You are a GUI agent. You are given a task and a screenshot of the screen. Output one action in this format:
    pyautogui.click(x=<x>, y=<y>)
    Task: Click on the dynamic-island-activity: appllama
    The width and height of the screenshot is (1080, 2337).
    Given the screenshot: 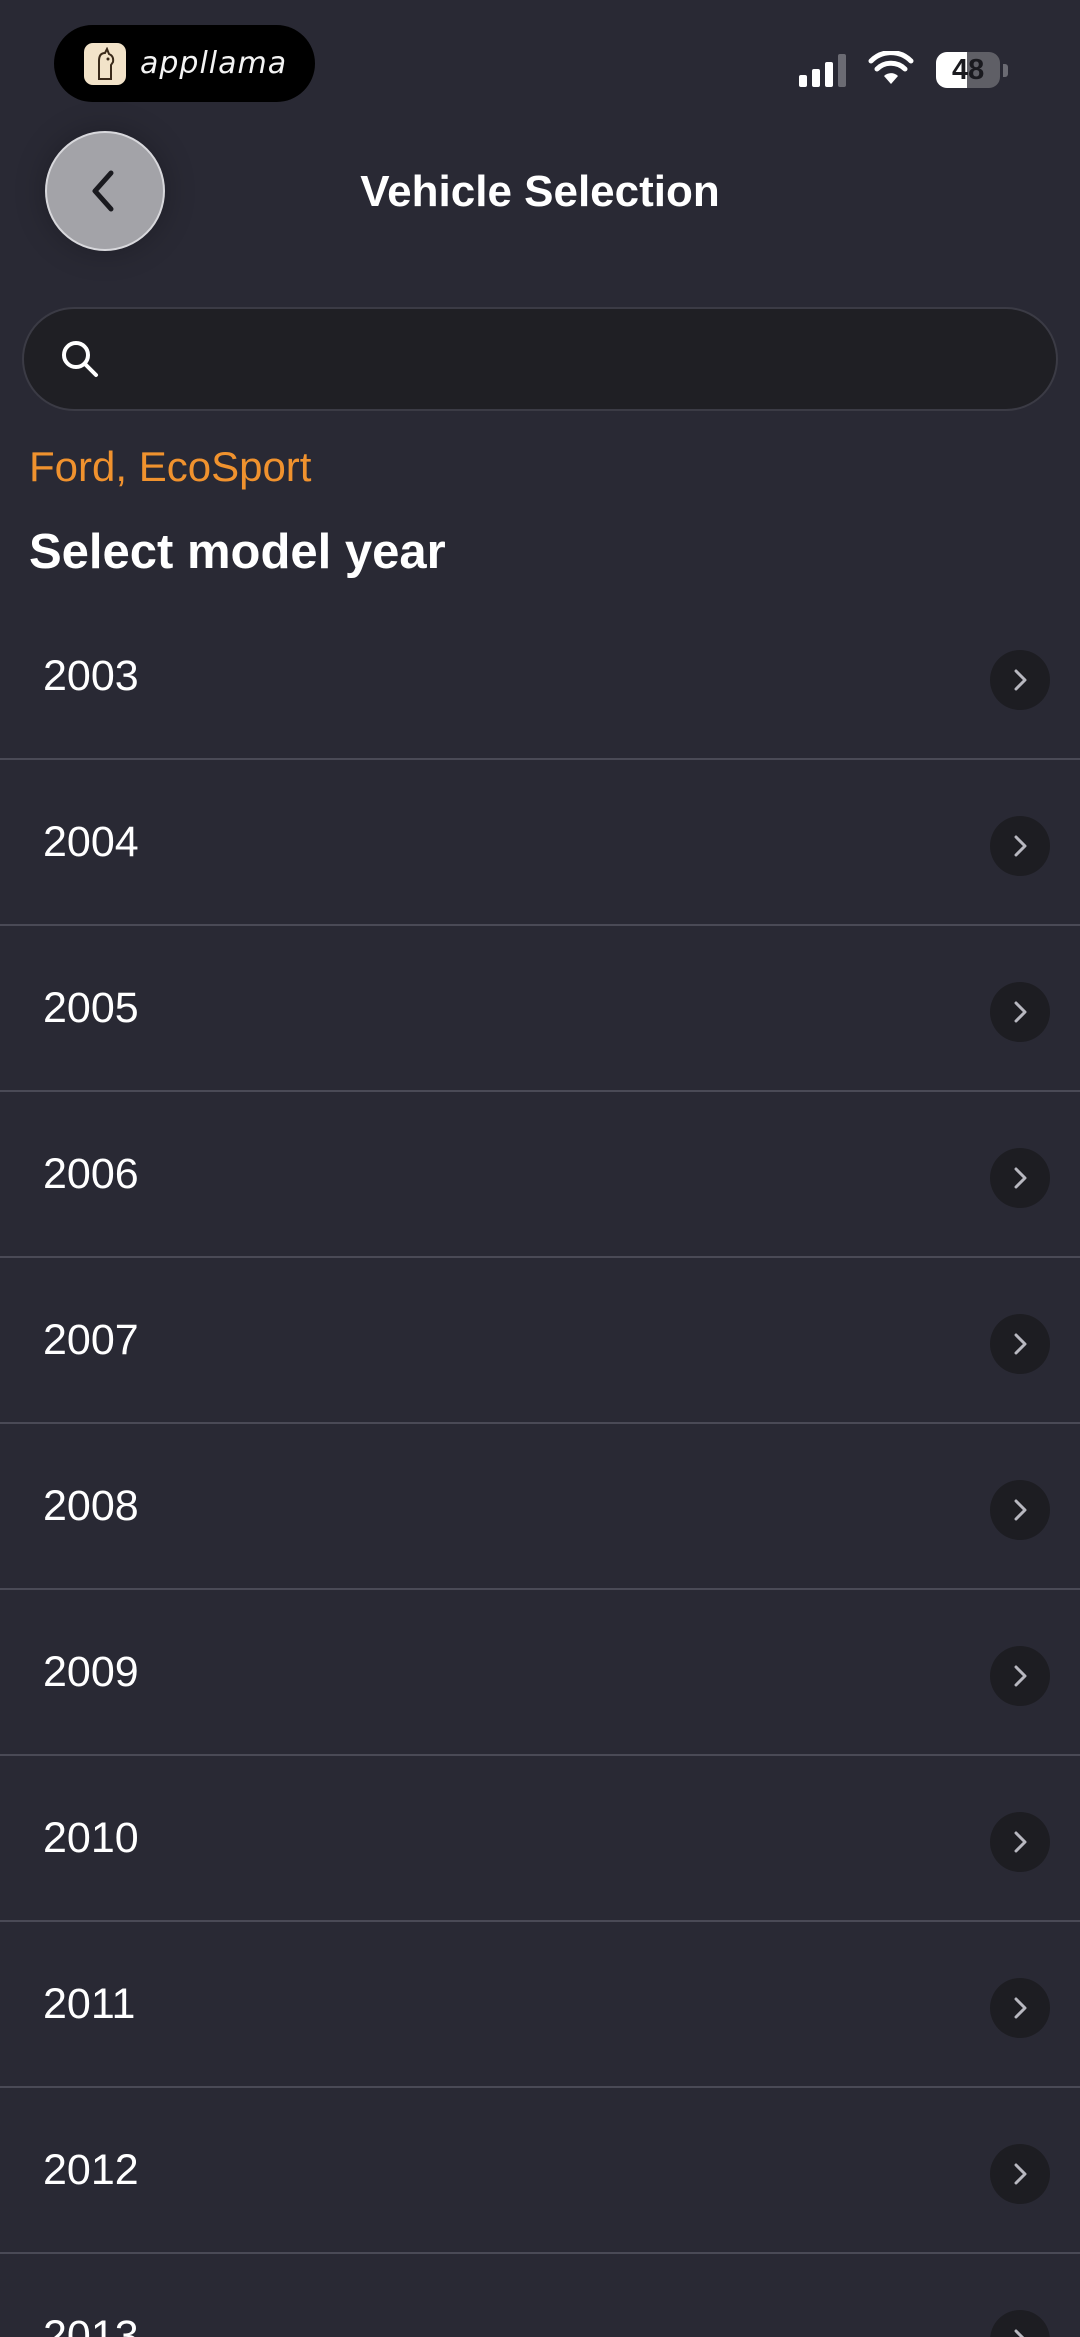 What is the action you would take?
    pyautogui.click(x=184, y=63)
    